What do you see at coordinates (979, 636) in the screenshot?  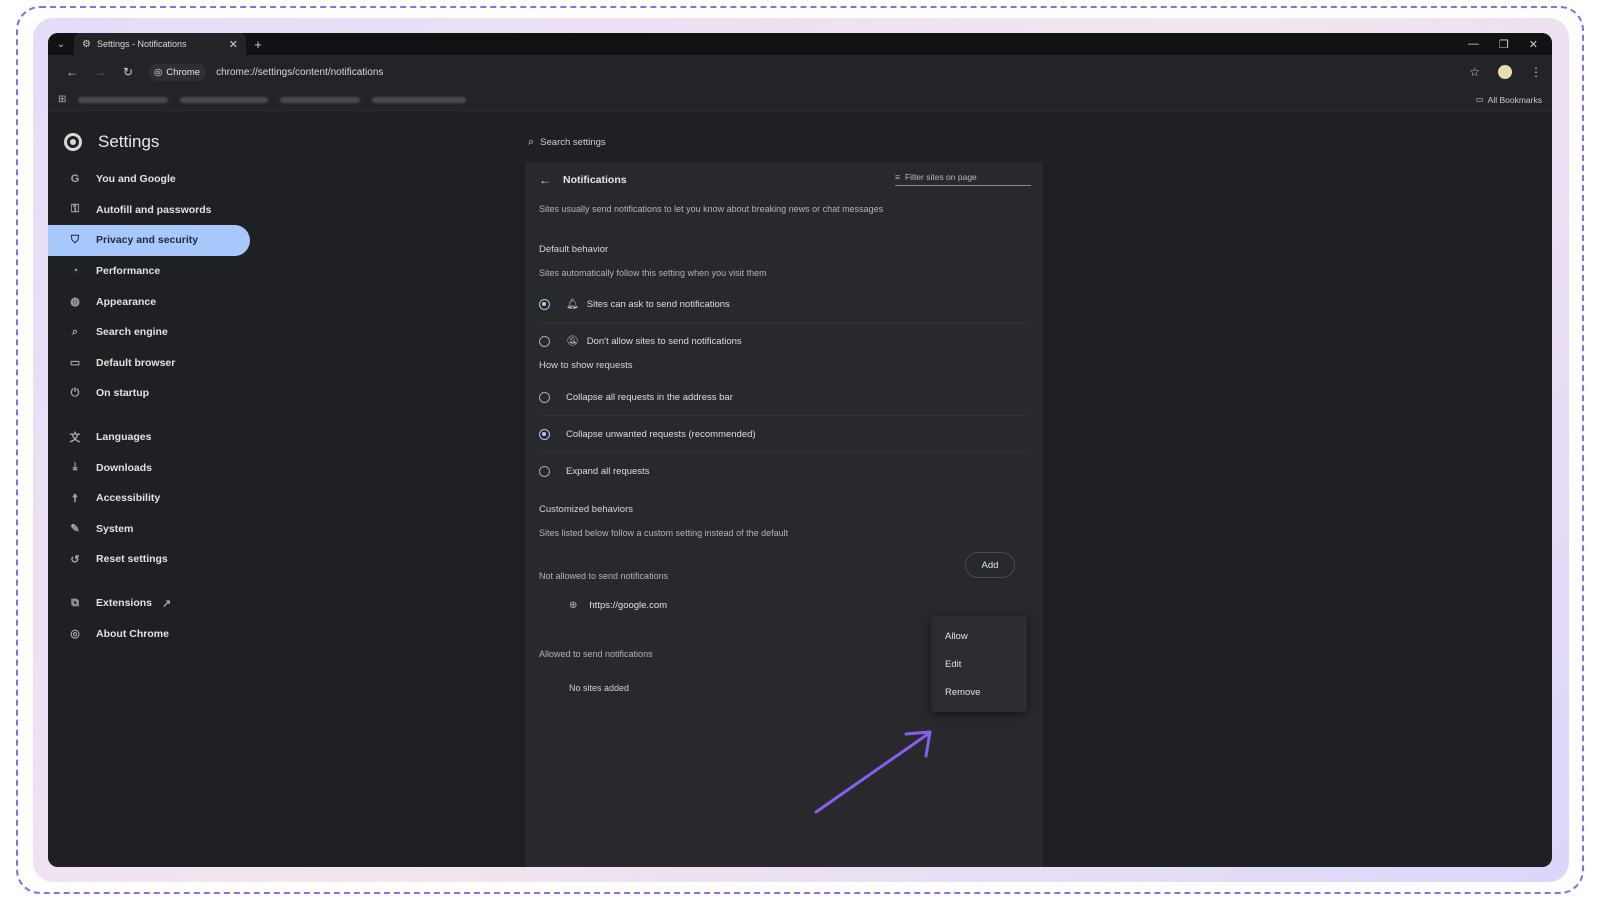 I see `menu-item-allow: Allow` at bounding box center [979, 636].